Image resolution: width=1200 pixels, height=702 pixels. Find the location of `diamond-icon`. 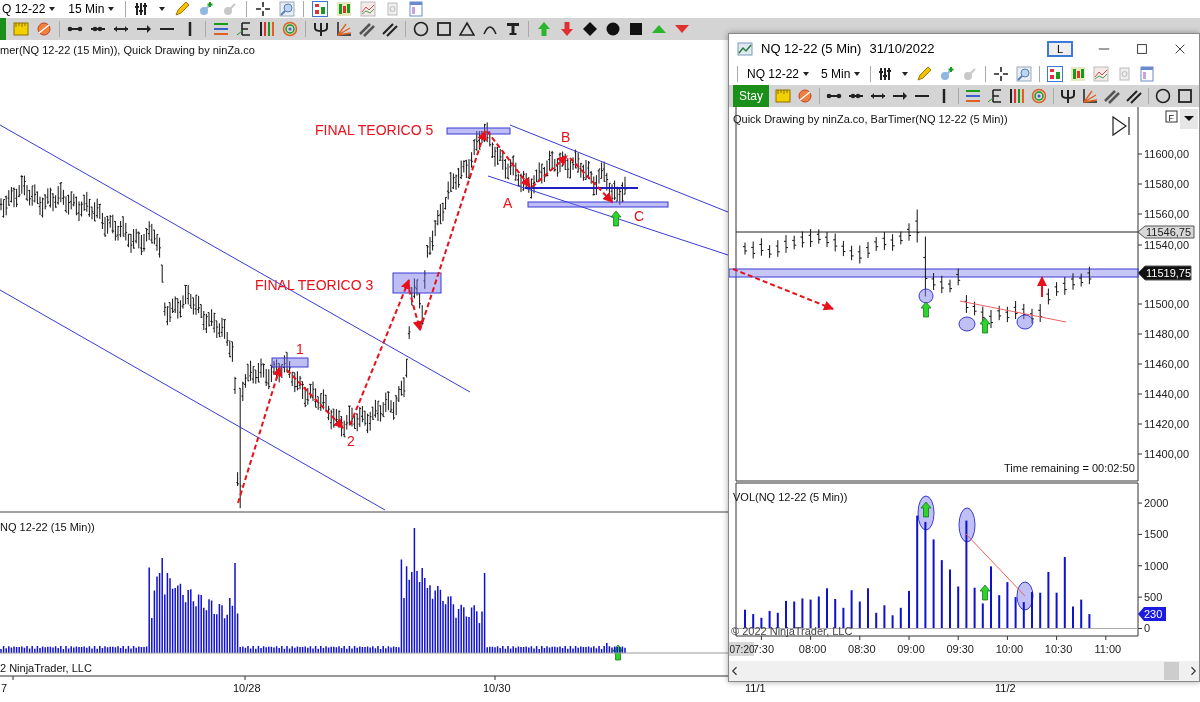

diamond-icon is located at coordinates (590, 29).